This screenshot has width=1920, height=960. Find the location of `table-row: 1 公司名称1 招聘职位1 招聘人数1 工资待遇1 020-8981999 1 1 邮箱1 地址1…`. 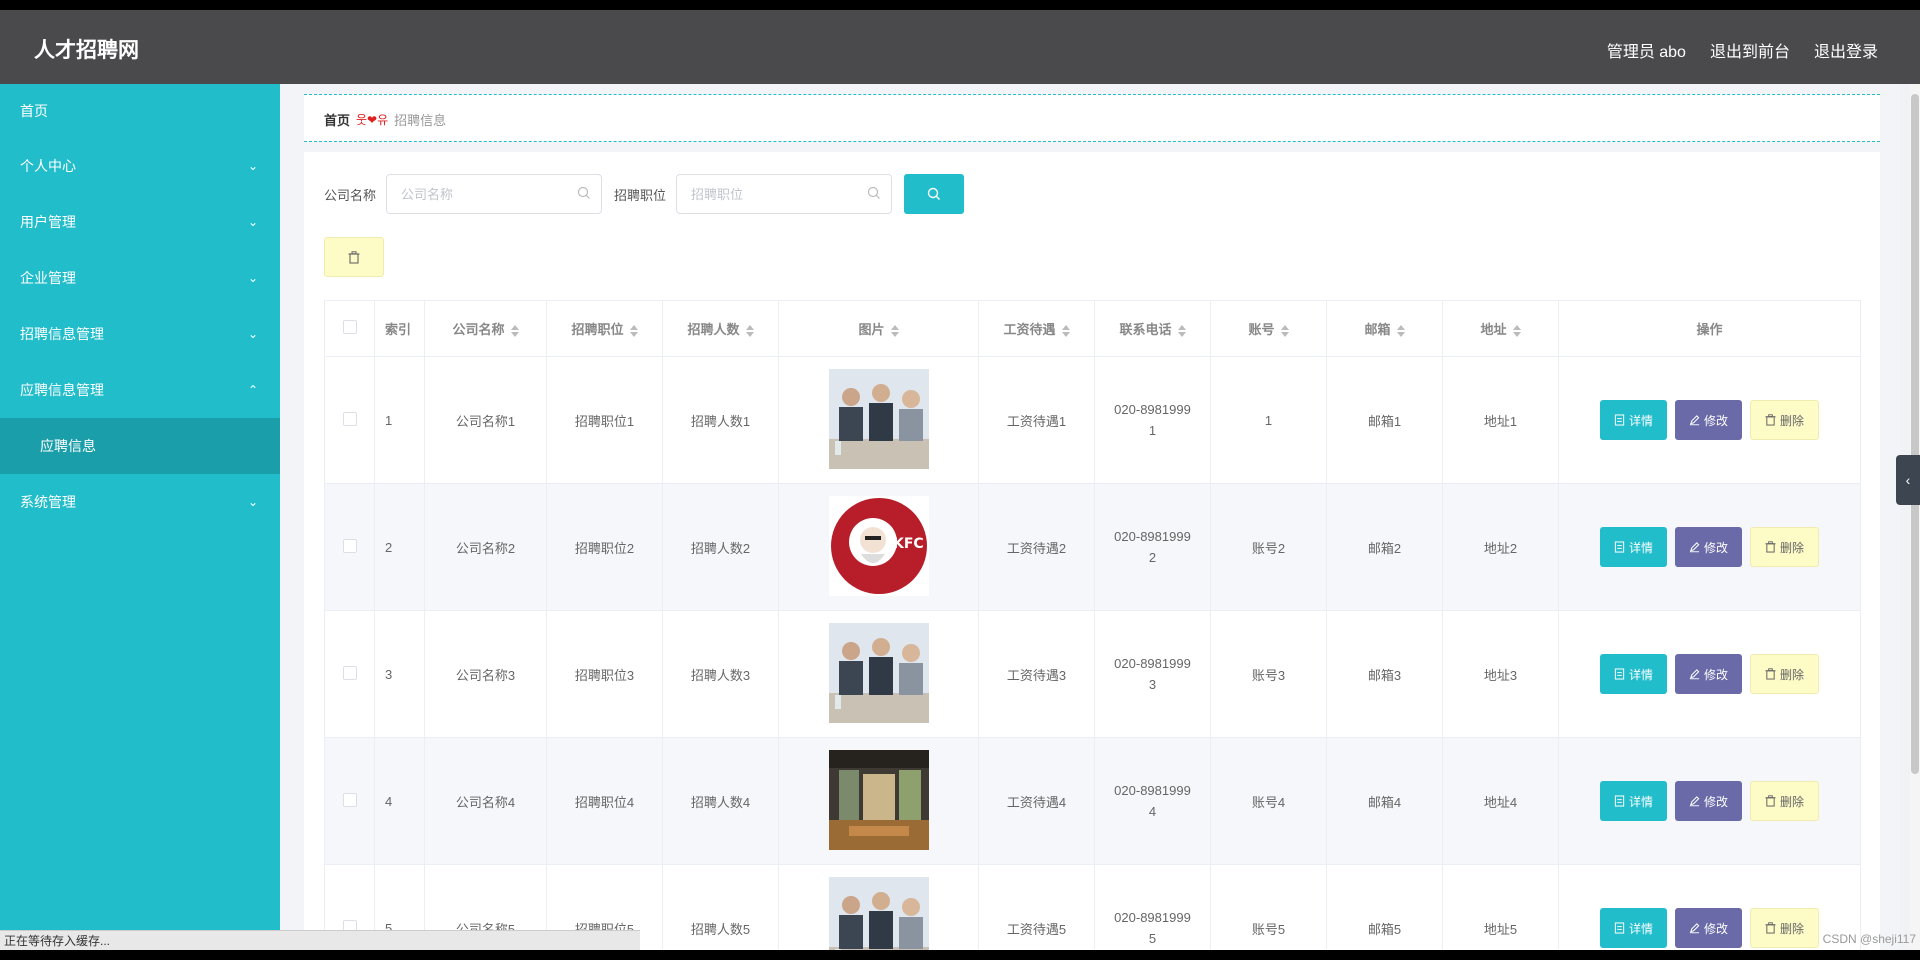

table-row: 1 公司名称1 招聘职位1 招聘人数1 工资待遇1 020-8981999 1 1 邮箱1 地址1… is located at coordinates (1092, 420).